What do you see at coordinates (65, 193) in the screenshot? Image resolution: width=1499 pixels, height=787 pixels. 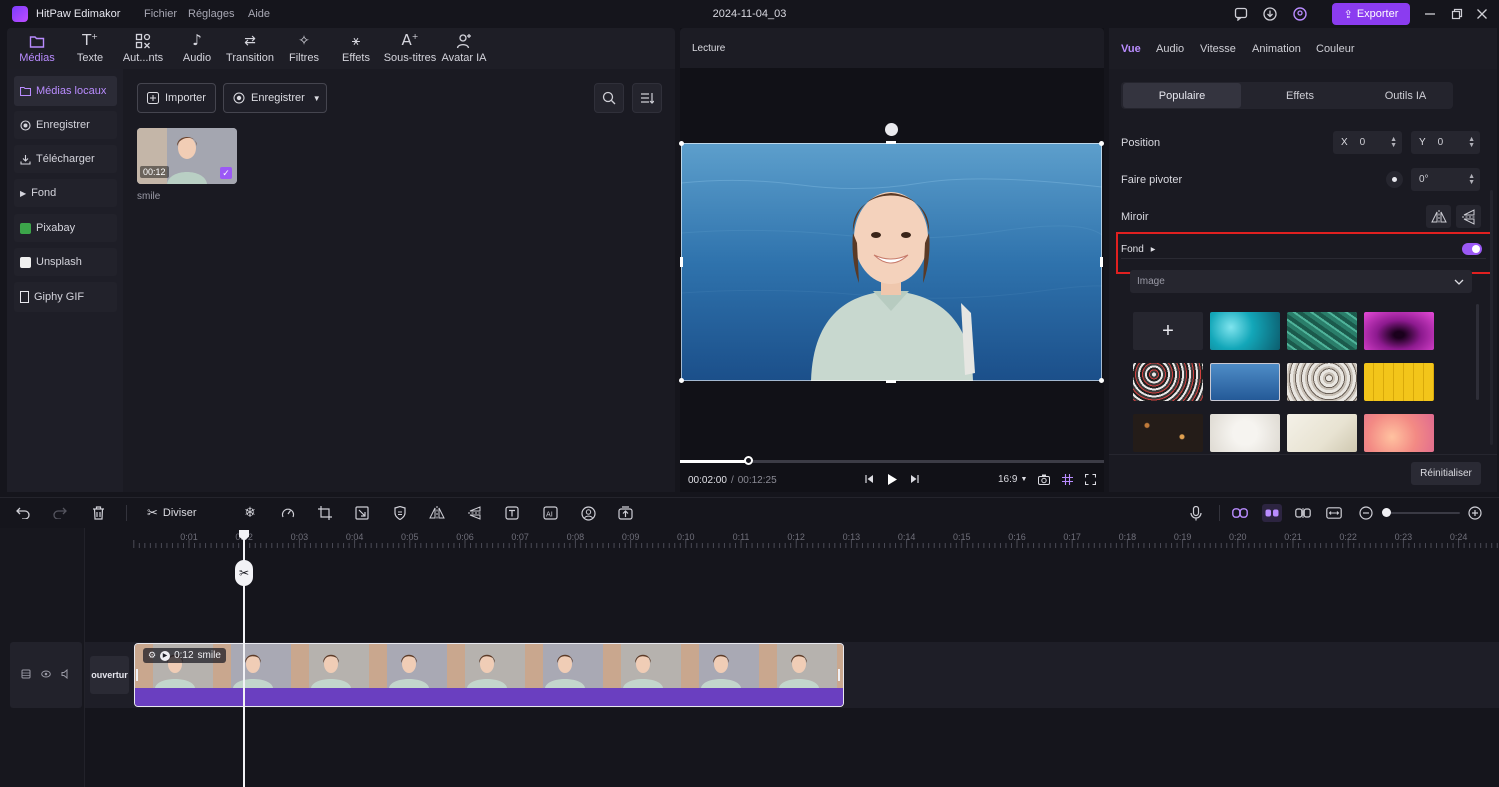 I see `sidebar-item-fond: ▶ Fond` at bounding box center [65, 193].